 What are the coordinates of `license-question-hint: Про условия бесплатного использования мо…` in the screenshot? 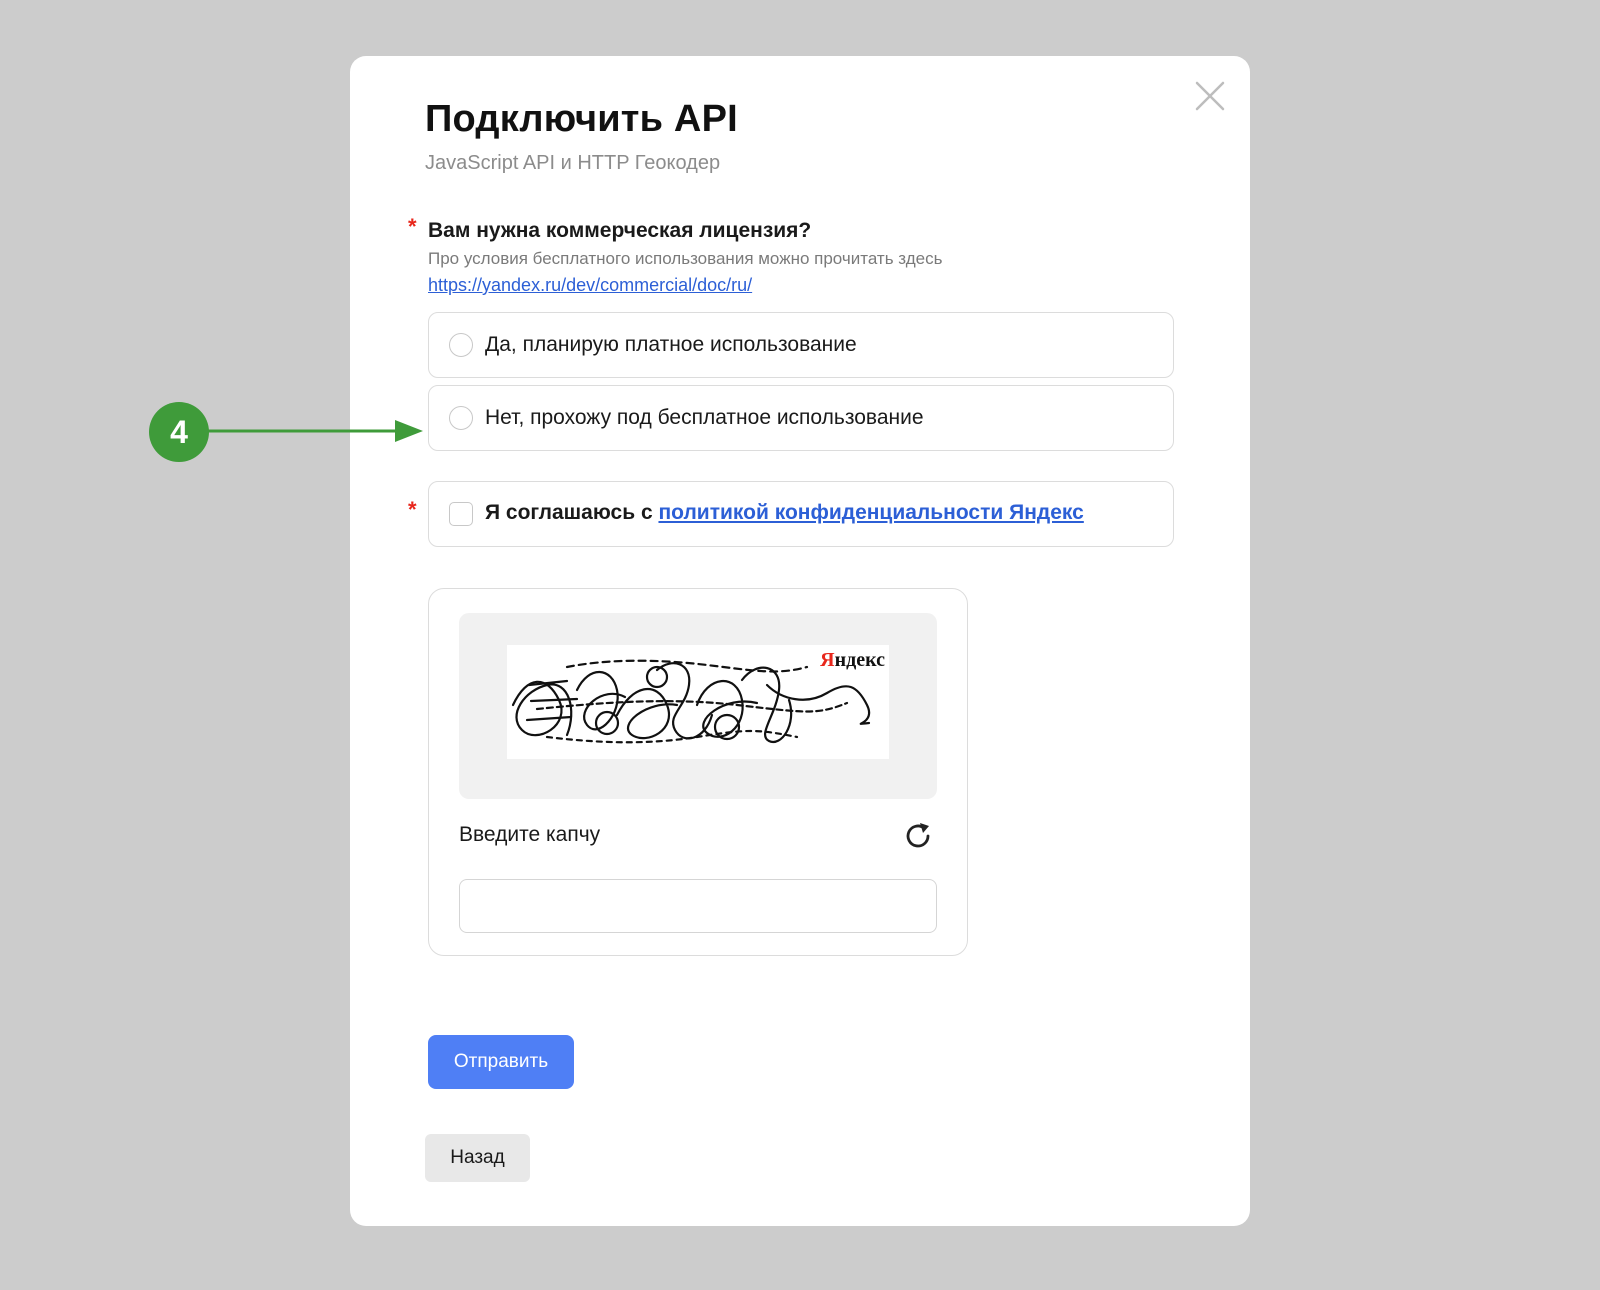 It's located at (685, 258).